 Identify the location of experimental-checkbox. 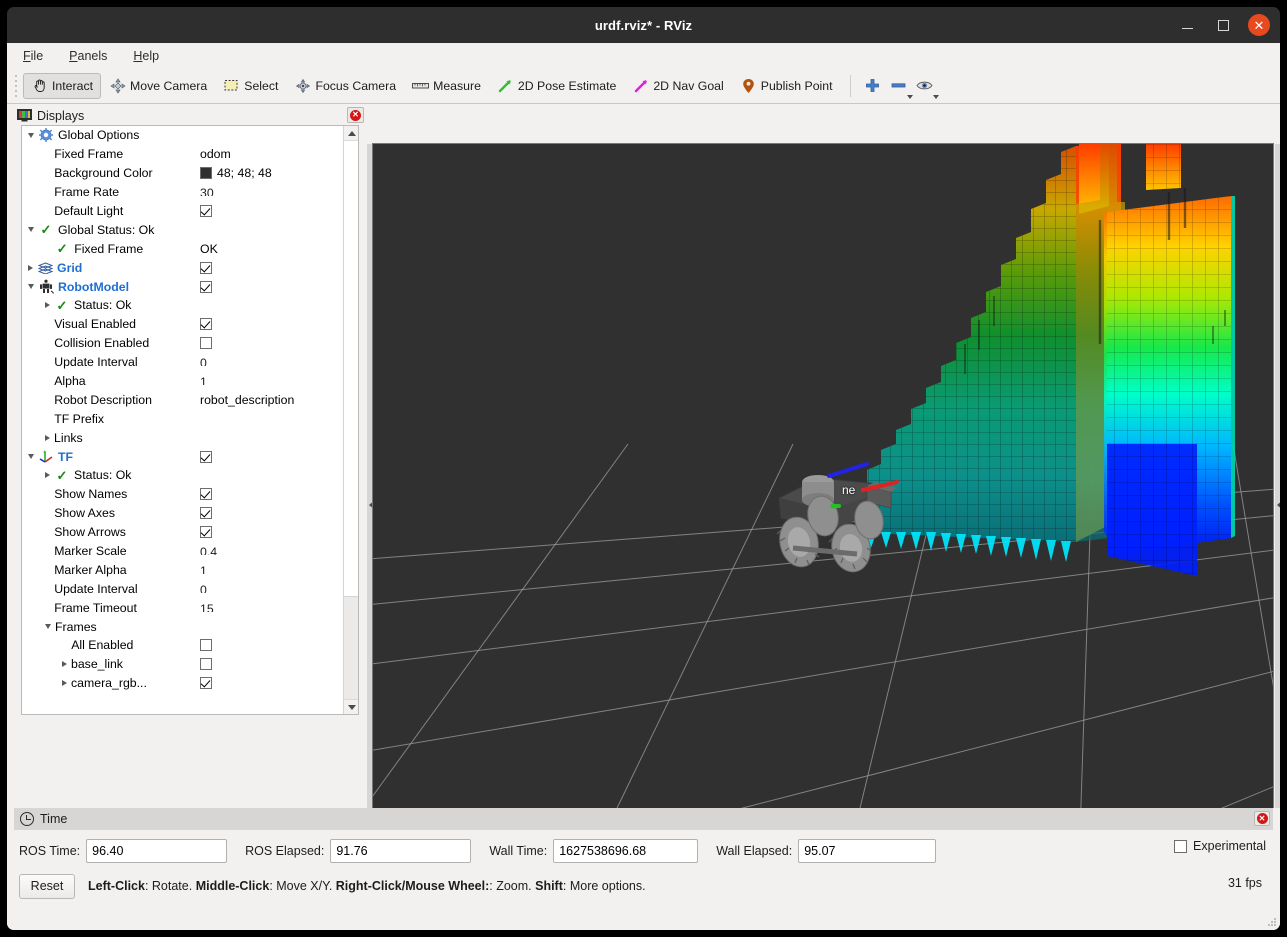
(1181, 846).